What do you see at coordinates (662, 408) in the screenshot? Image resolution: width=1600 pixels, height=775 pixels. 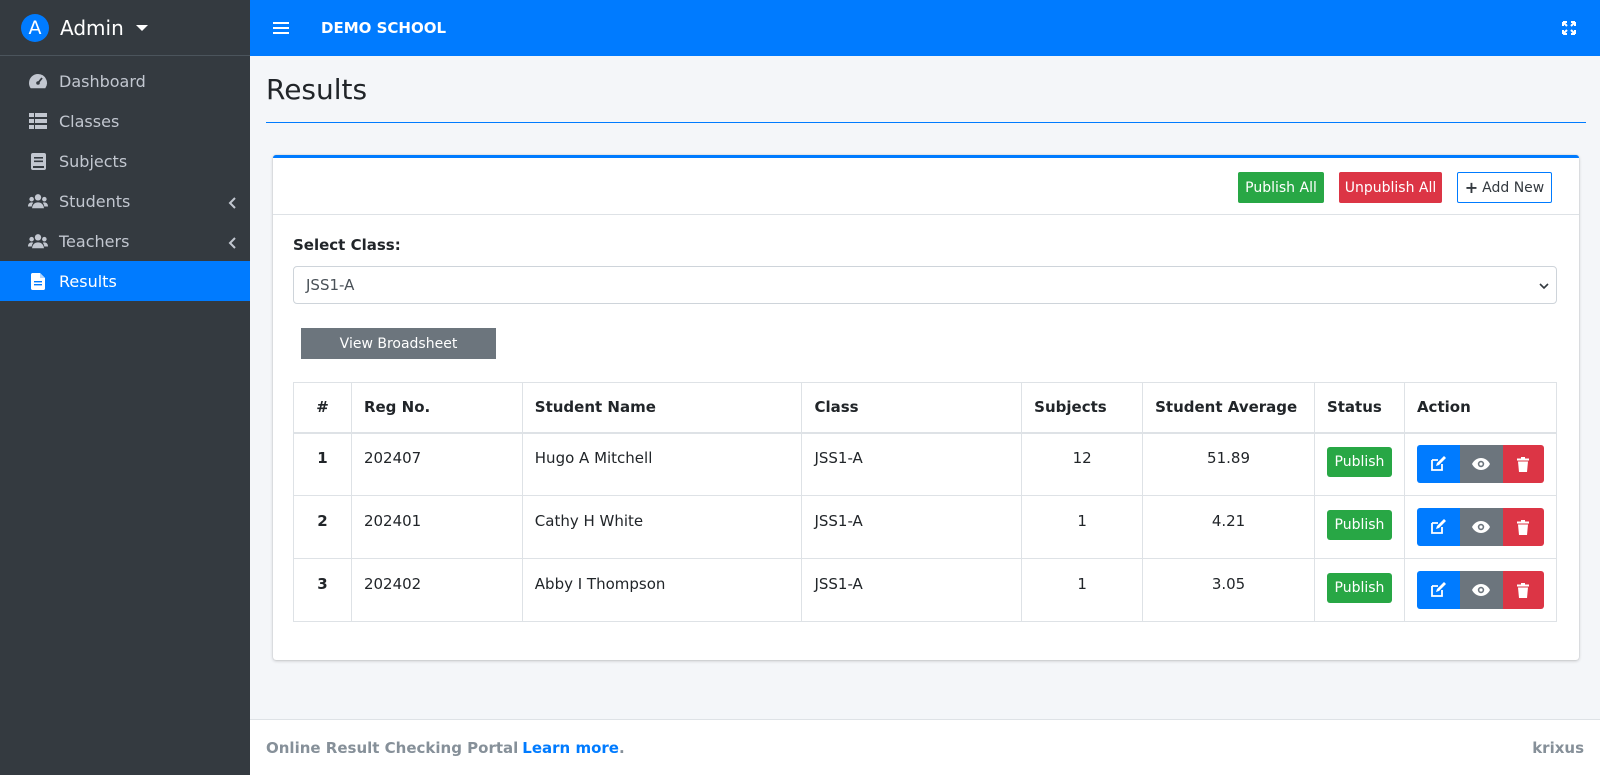 I see `column-header: Student Name` at bounding box center [662, 408].